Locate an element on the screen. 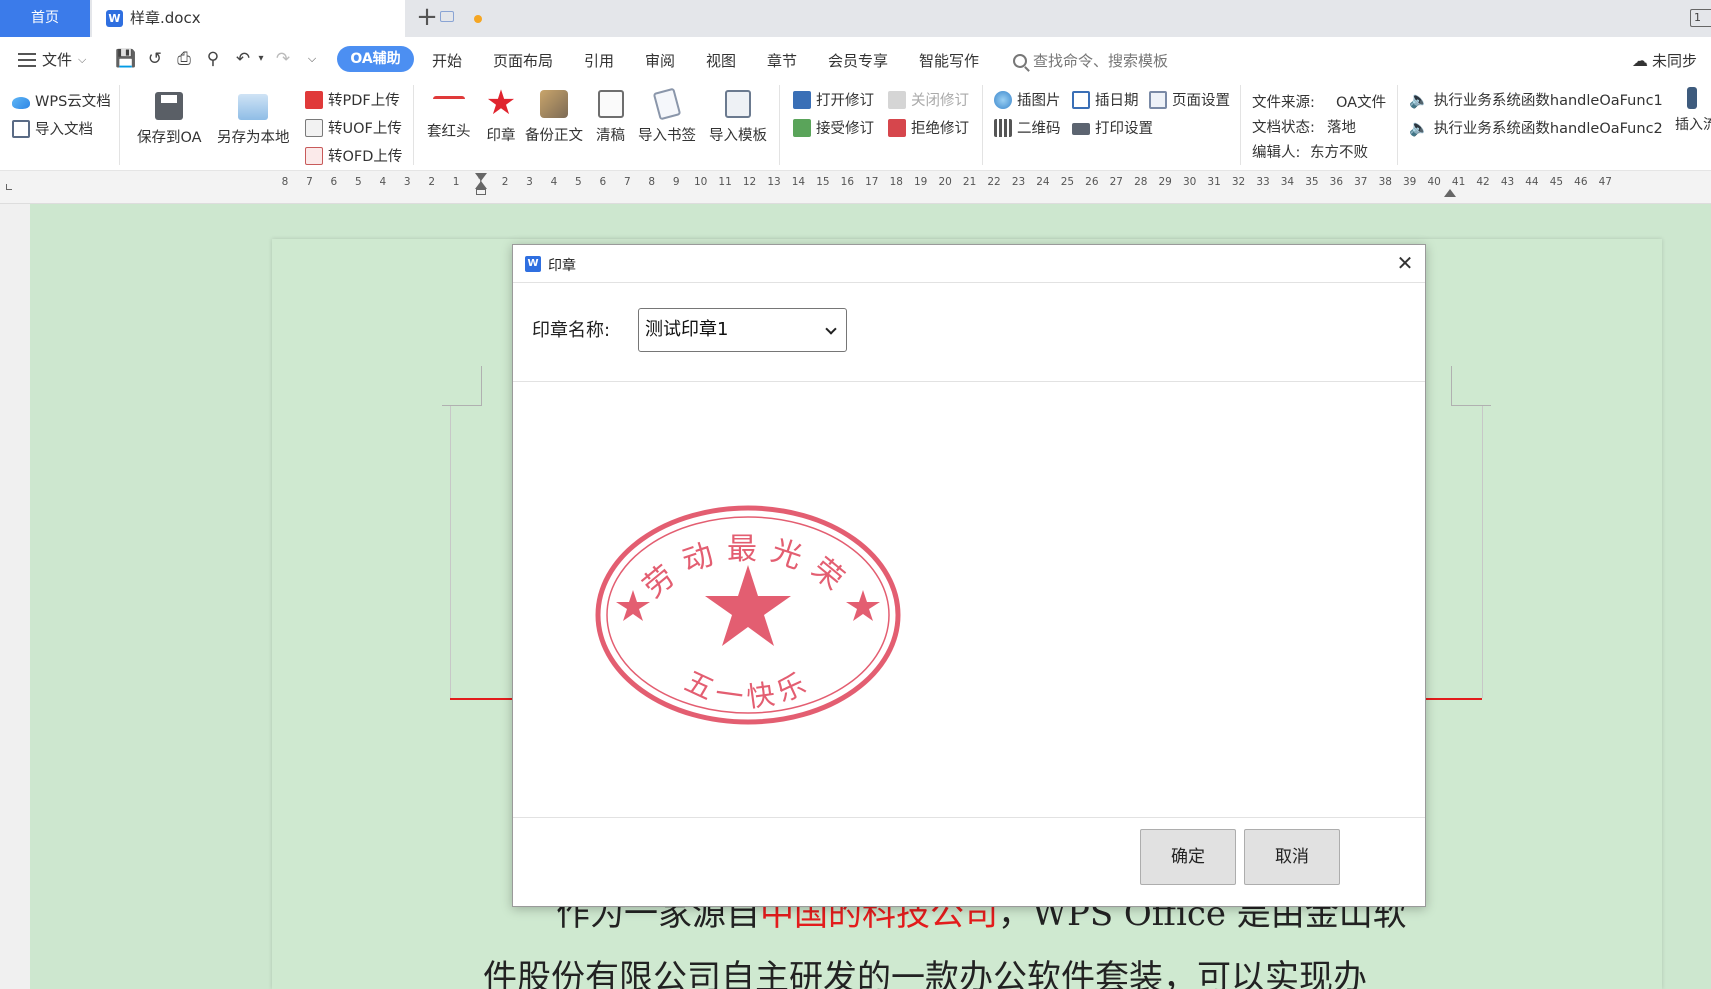 This screenshot has width=1711, height=989. command-search: 查找命令、搜索模板 is located at coordinates (1090, 60).